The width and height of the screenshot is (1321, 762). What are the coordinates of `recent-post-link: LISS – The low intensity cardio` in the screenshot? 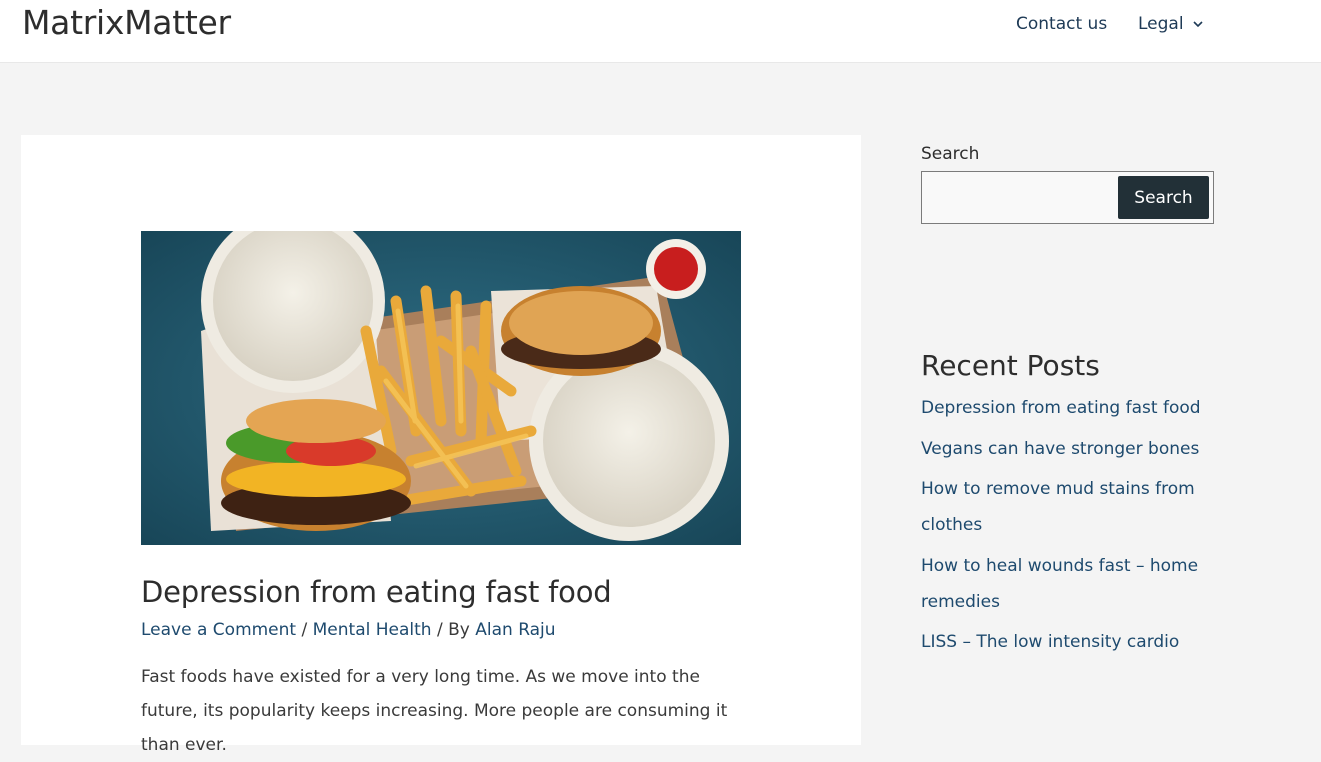 It's located at (1066, 642).